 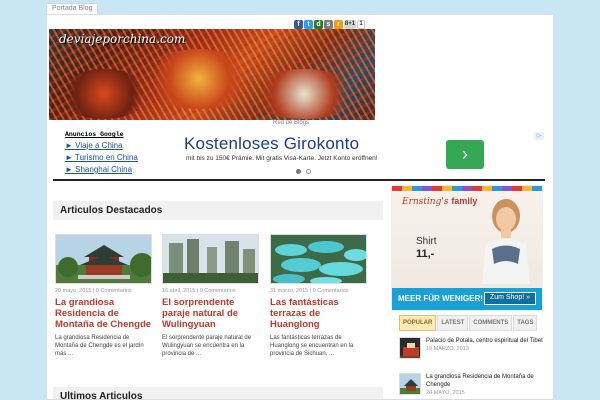 I want to click on featured-heading: Articulos Destacados, so click(x=218, y=210).